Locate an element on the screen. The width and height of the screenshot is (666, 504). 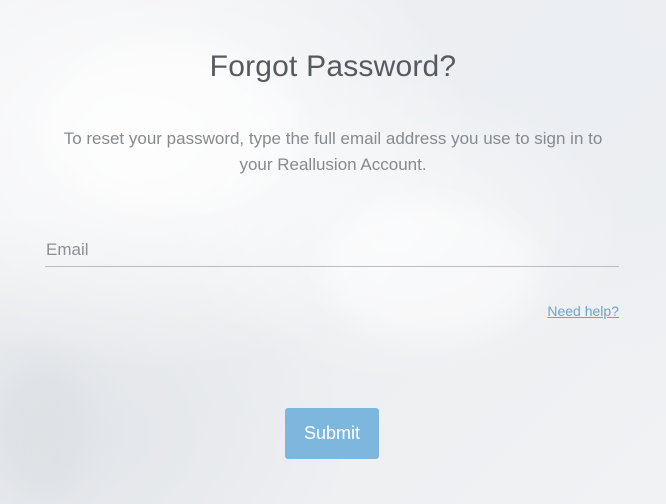
need-help-link: Need help? is located at coordinates (583, 311).